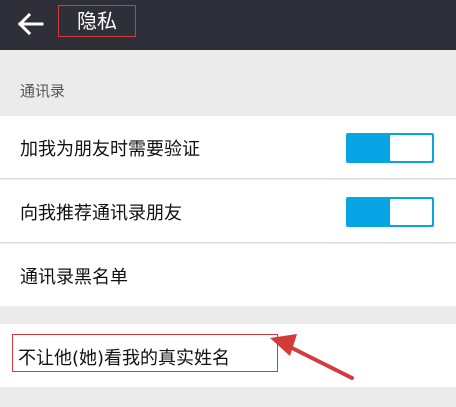 The height and width of the screenshot is (407, 456). I want to click on verify-friend-toggle, so click(390, 148).